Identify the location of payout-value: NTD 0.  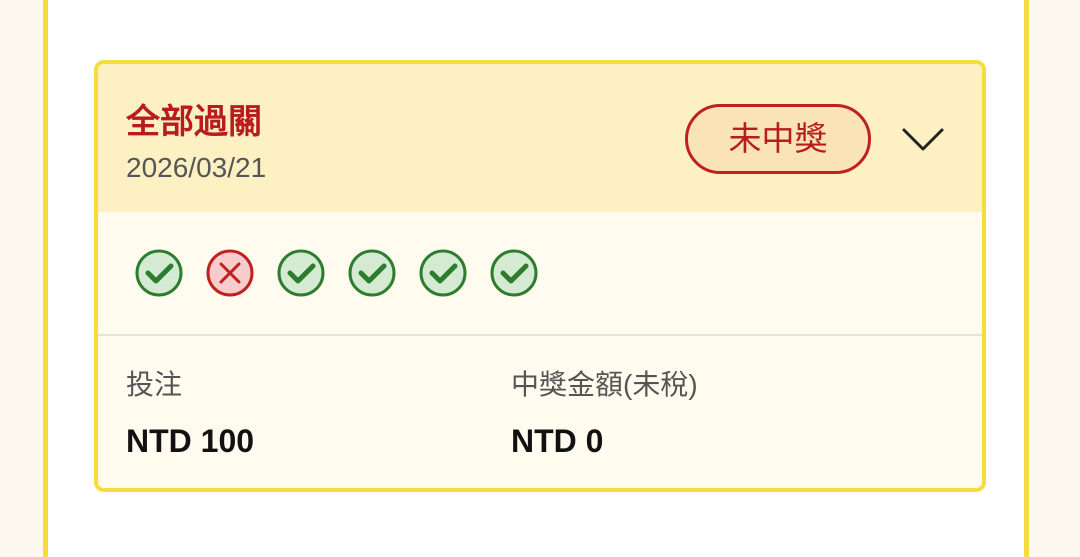
(557, 441).